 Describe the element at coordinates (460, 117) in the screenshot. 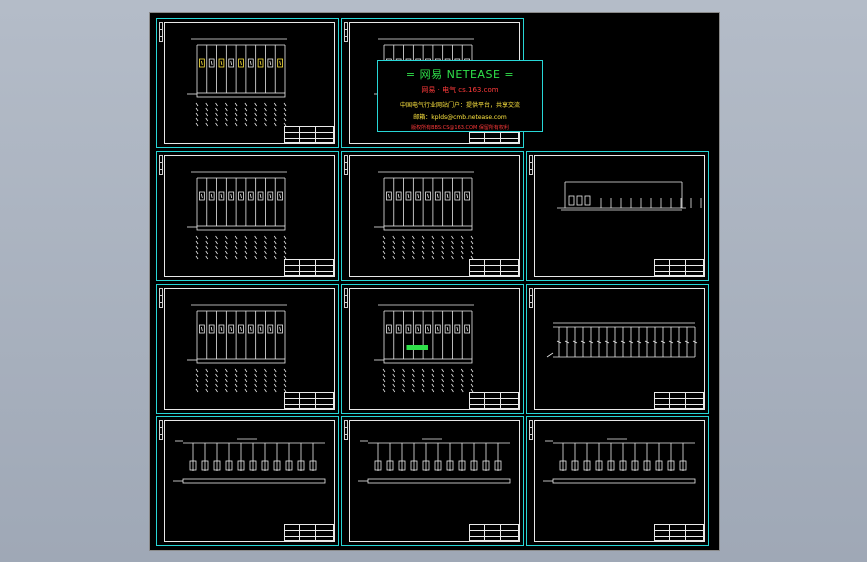

I see `watermark-line3: 邮箱：kplds@cmb.netease.com` at that location.